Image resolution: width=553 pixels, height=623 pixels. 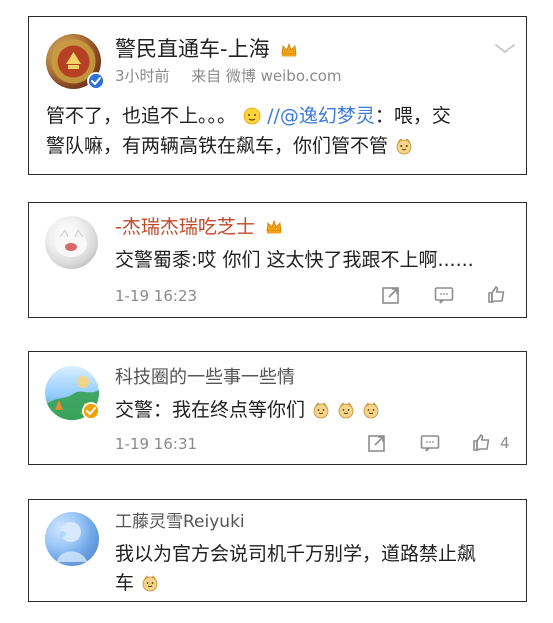 What do you see at coordinates (296, 554) in the screenshot?
I see `comment-text-line-1: 我以为官方会说司机千万别学，道路禁止飙` at bounding box center [296, 554].